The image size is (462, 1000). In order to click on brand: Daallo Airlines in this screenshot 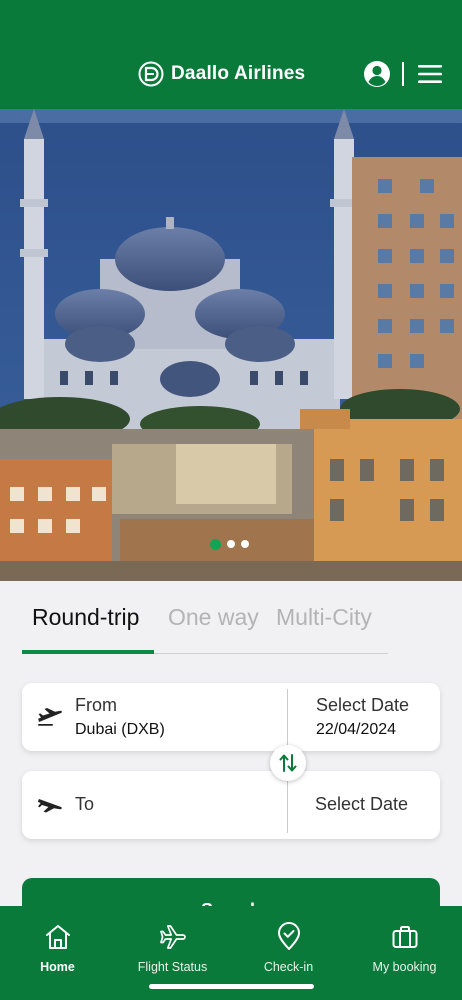, I will do `click(221, 74)`.